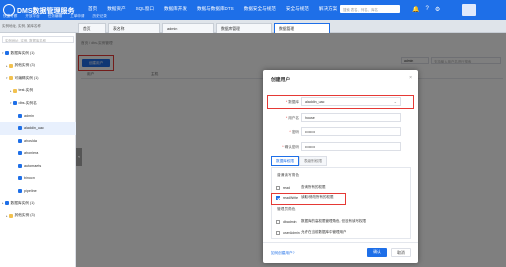  I want to click on dialog-title: 创建用户, so click(281, 80).